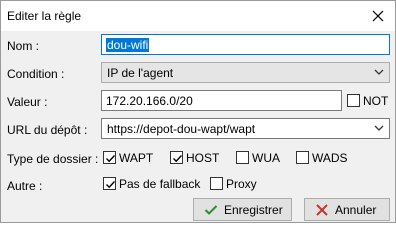 Image resolution: width=396 pixels, height=240 pixels. I want to click on not-checkbox, so click(353, 100).